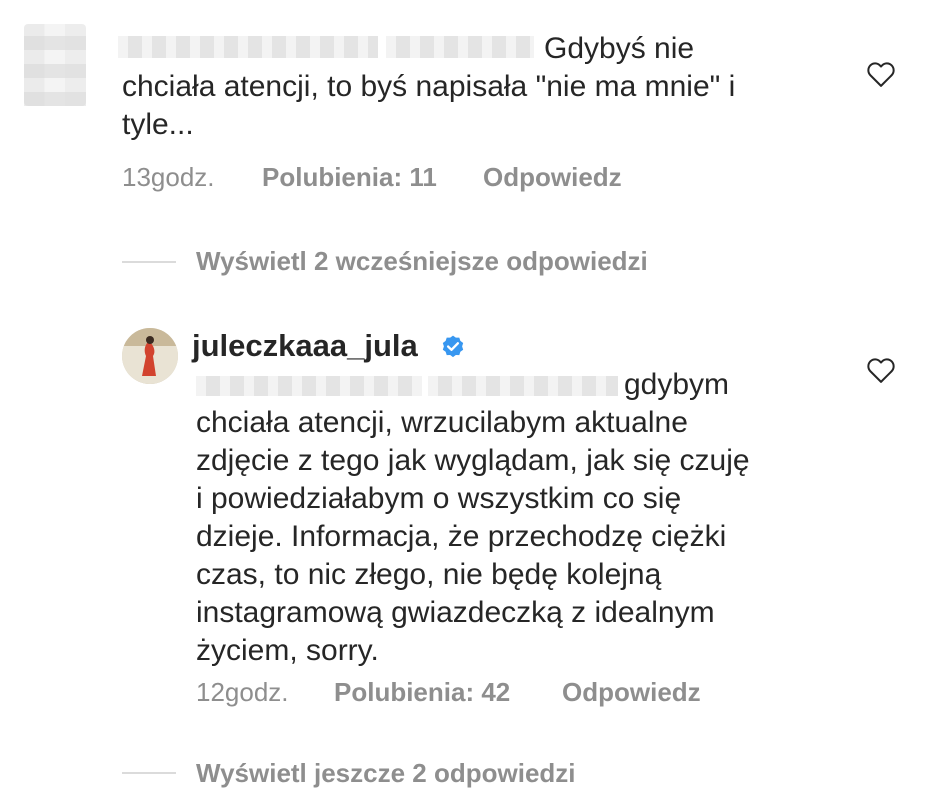 This screenshot has width=946, height=808. Describe the element at coordinates (287, 650) in the screenshot. I see `comment-text-line: życiem, sorry.` at that location.